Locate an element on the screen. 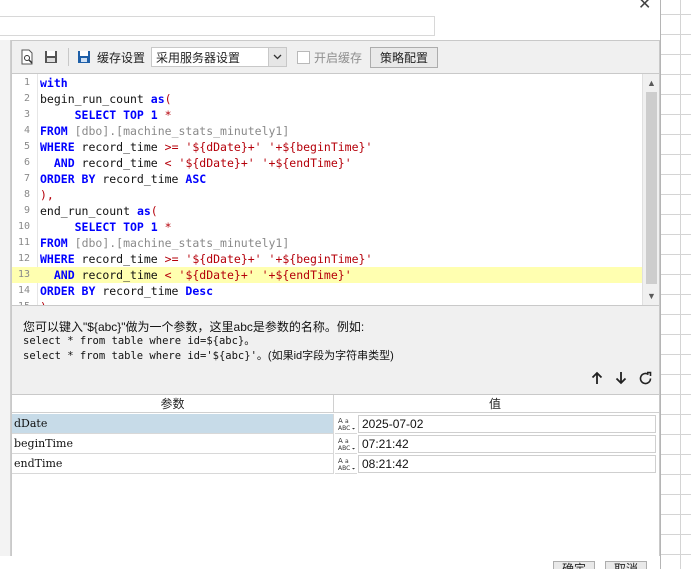 The image size is (691, 569). line-number: 10 is located at coordinates (23, 226).